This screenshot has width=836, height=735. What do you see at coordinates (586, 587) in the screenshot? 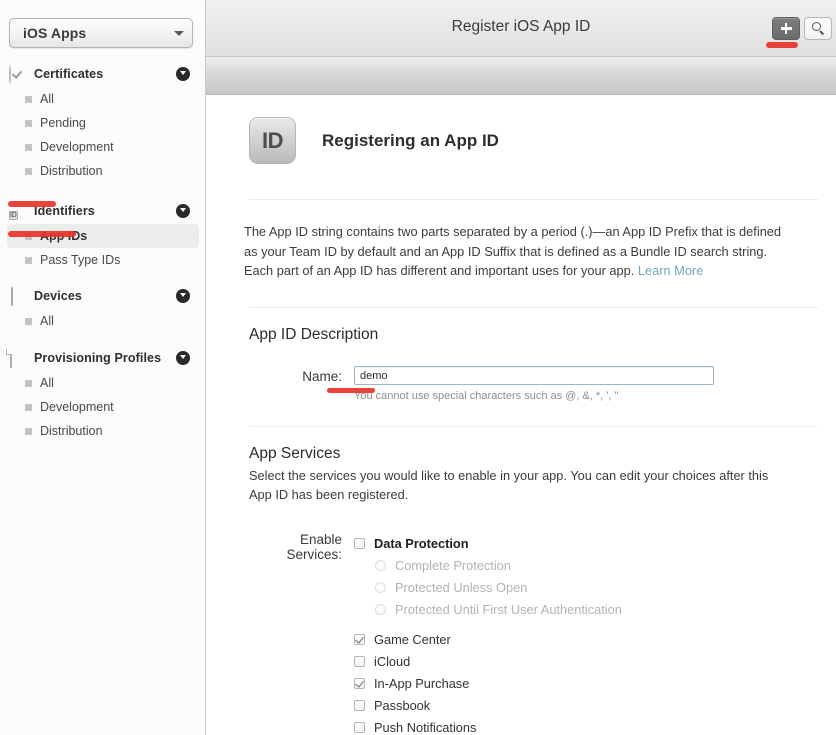
I see `service-radio-protected-unless-open: Protected Unless Open` at bounding box center [586, 587].